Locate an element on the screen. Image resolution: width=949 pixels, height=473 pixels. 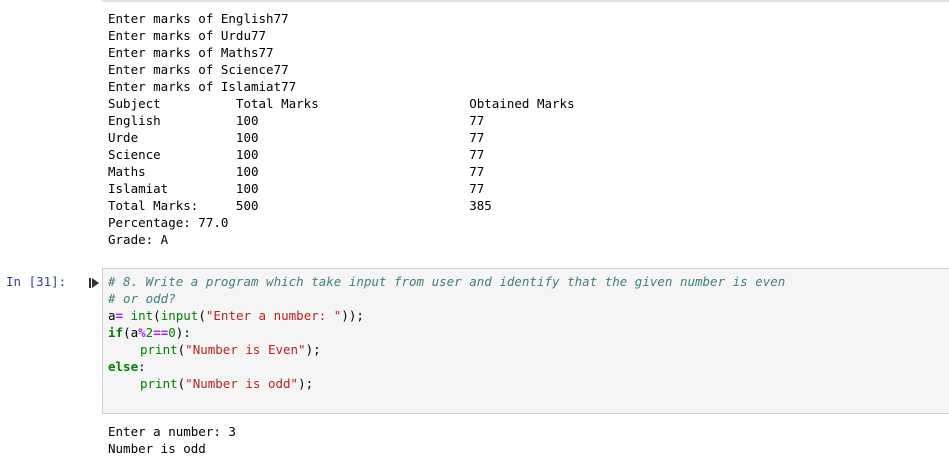
code-line-6: else: is located at coordinates (127, 366).